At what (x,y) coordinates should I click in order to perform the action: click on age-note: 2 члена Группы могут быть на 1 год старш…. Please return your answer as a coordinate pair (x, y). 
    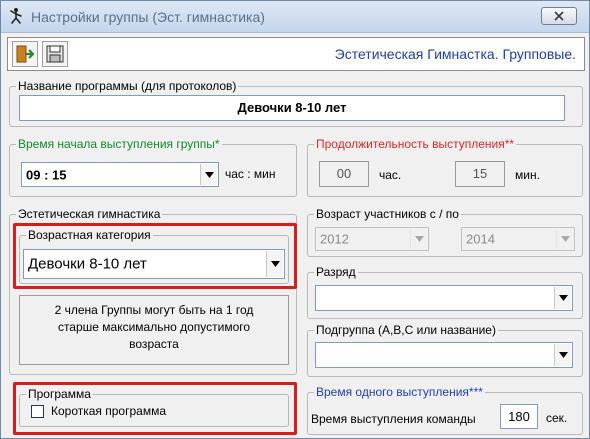
    Looking at the image, I should click on (154, 330).